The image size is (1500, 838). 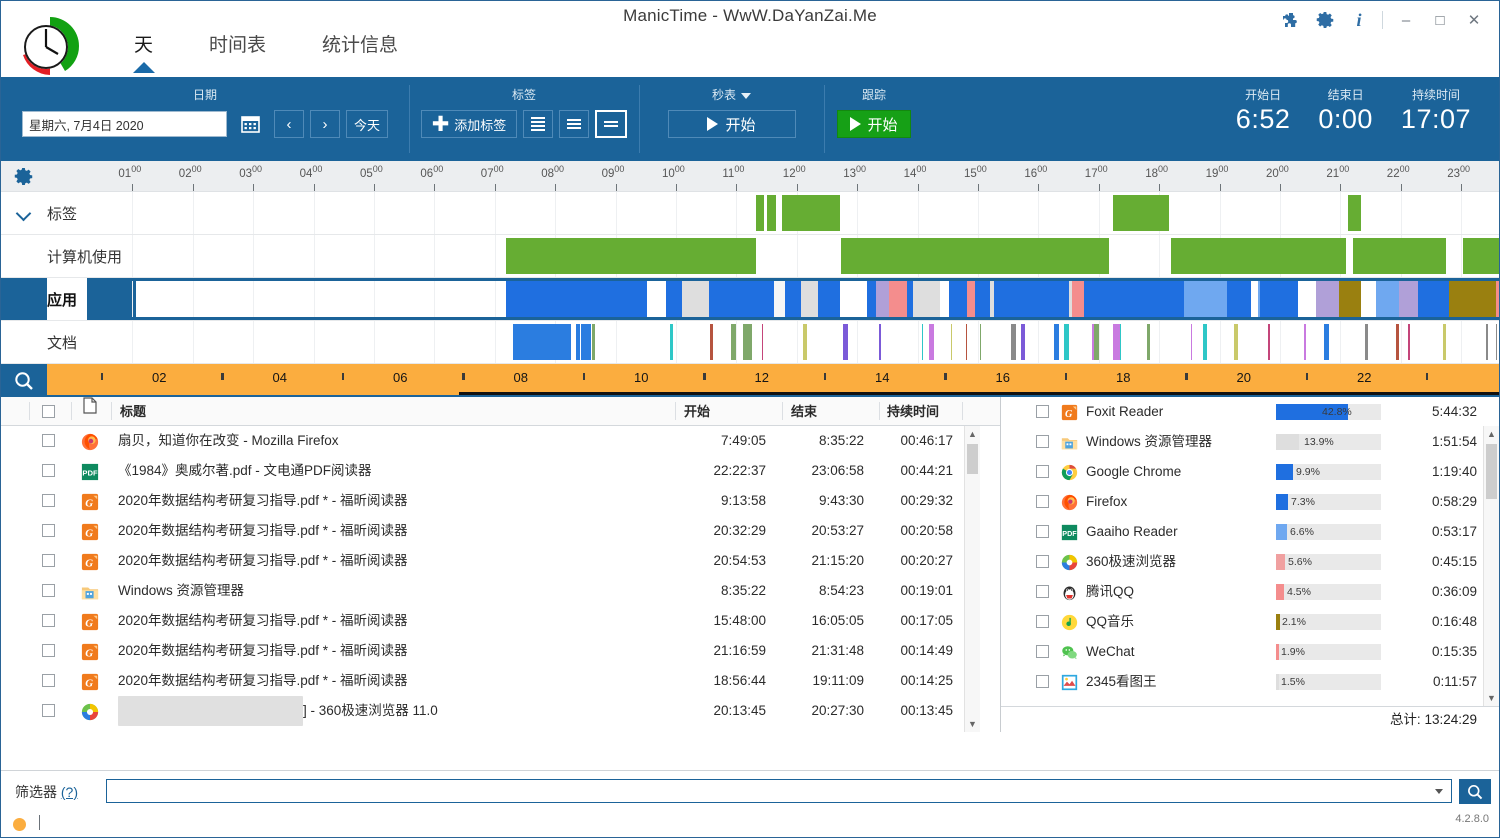 I want to click on header-start: 开始, so click(x=697, y=411).